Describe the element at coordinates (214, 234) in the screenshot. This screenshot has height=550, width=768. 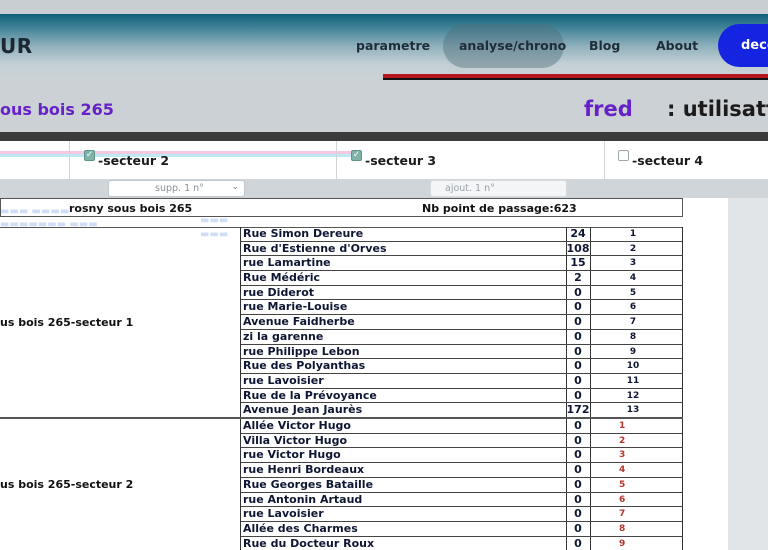
I see `ghost-overlay-4: ▬▬▬` at that location.